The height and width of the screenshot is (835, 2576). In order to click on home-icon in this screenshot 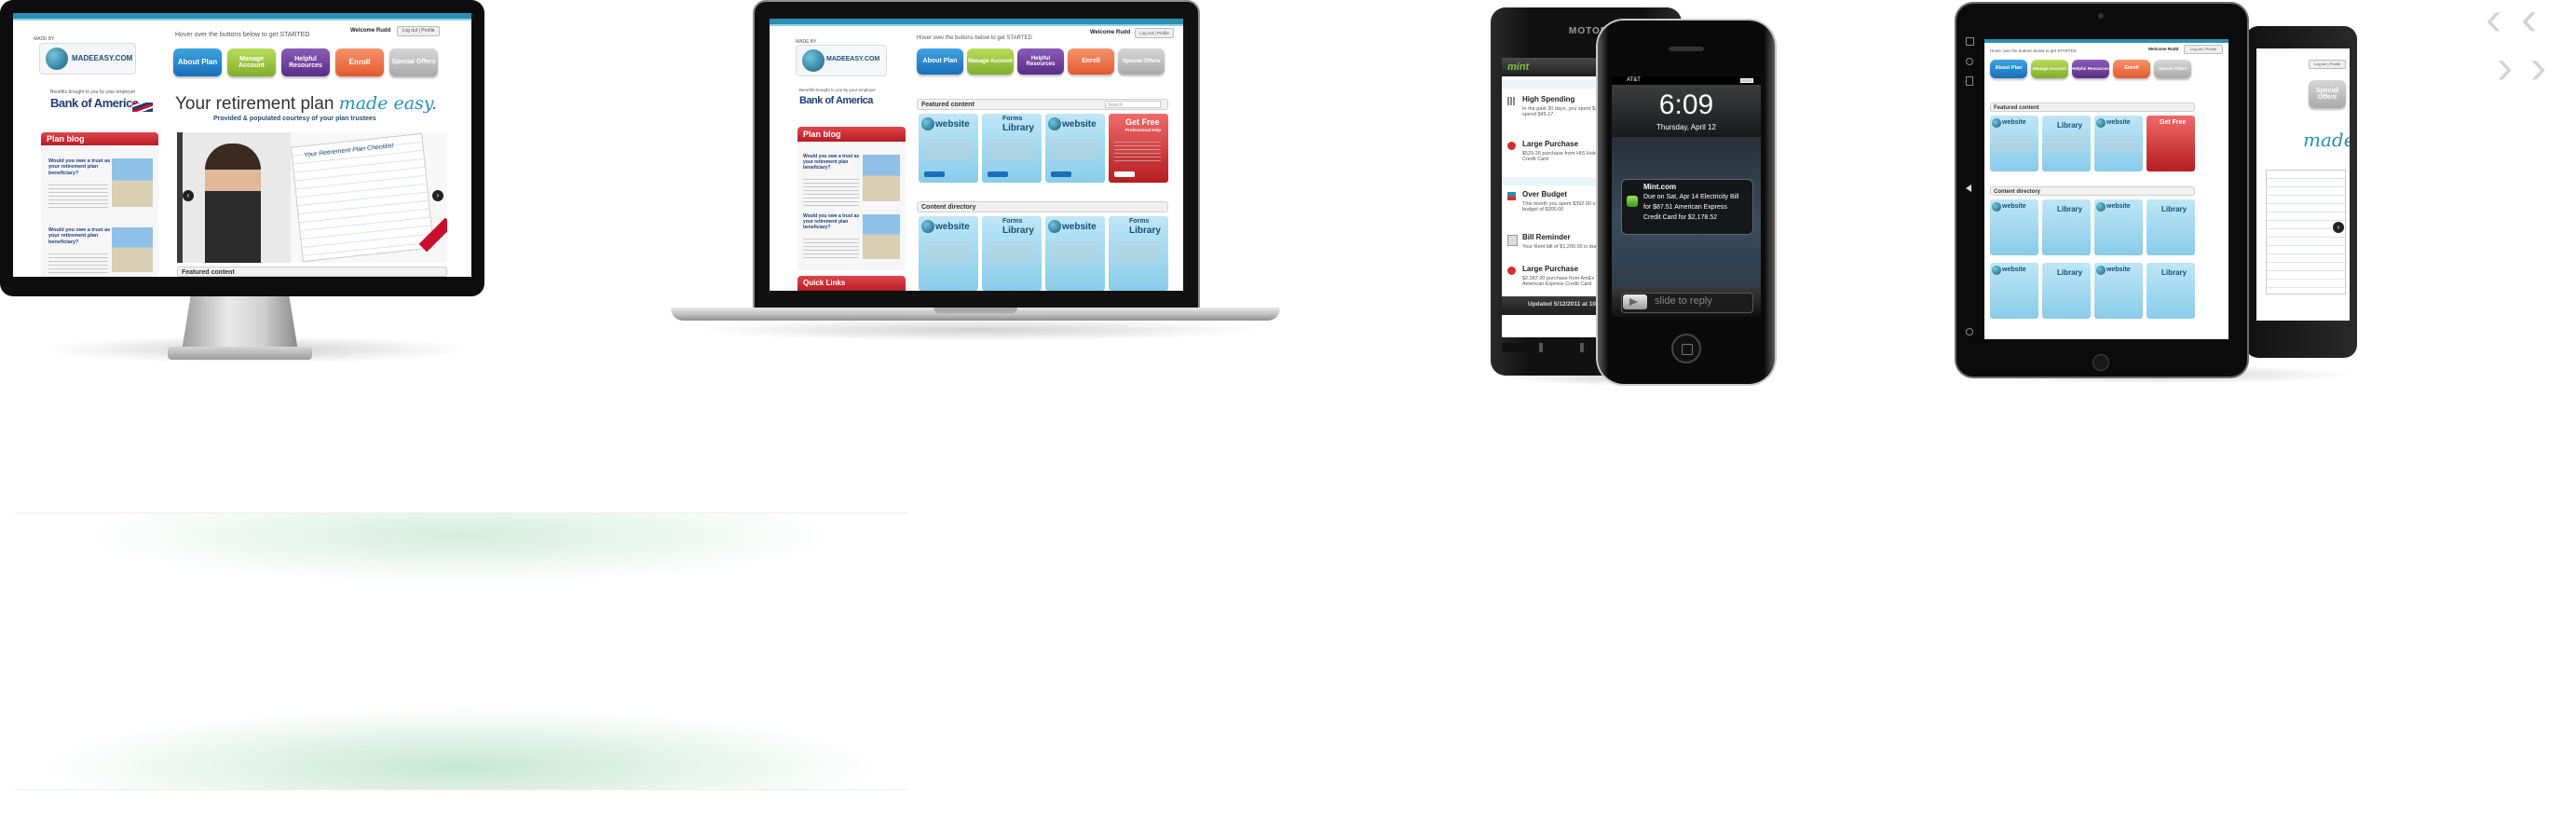, I will do `click(1970, 41)`.